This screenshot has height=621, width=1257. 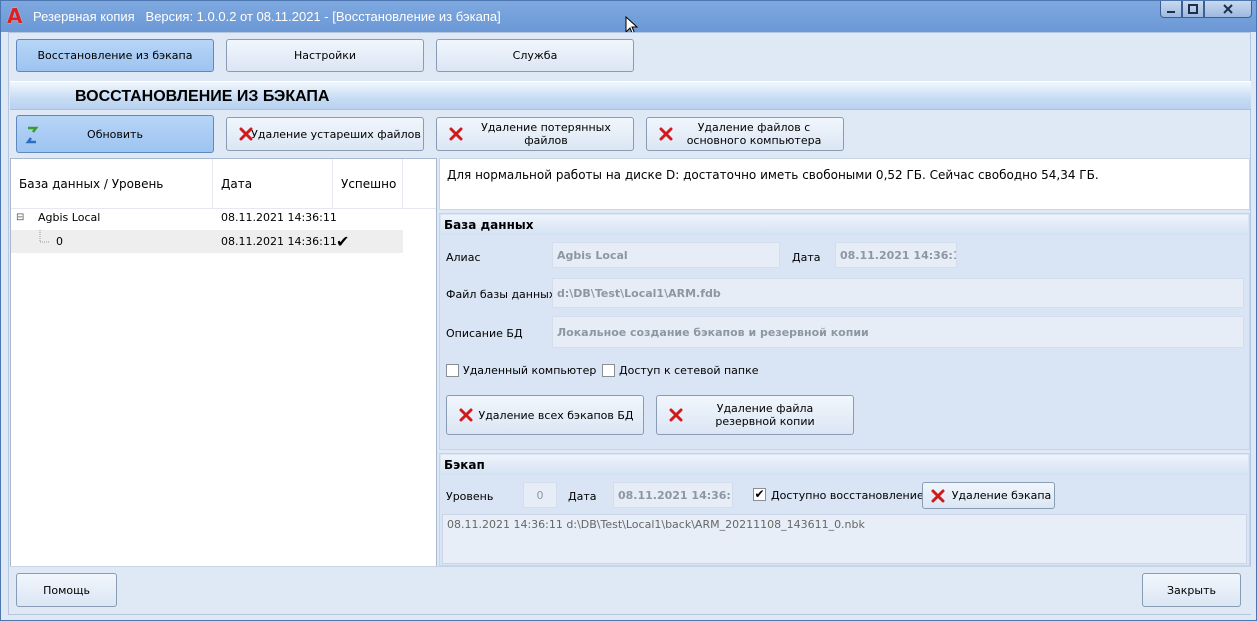 What do you see at coordinates (202, 96) in the screenshot?
I see `section-title: ВОССТАНОВЛЕНИЕ ИЗ БЭКАПА` at bounding box center [202, 96].